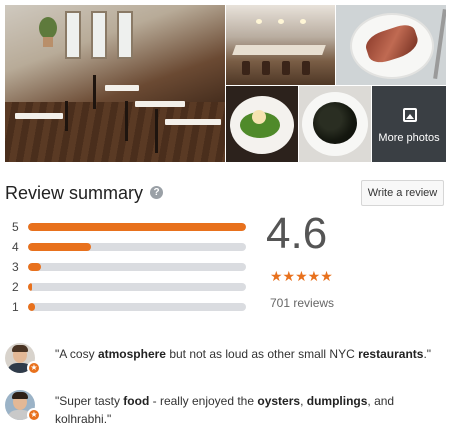  Describe the element at coordinates (302, 303) in the screenshot. I see `review-count-link: 701 reviews` at that location.